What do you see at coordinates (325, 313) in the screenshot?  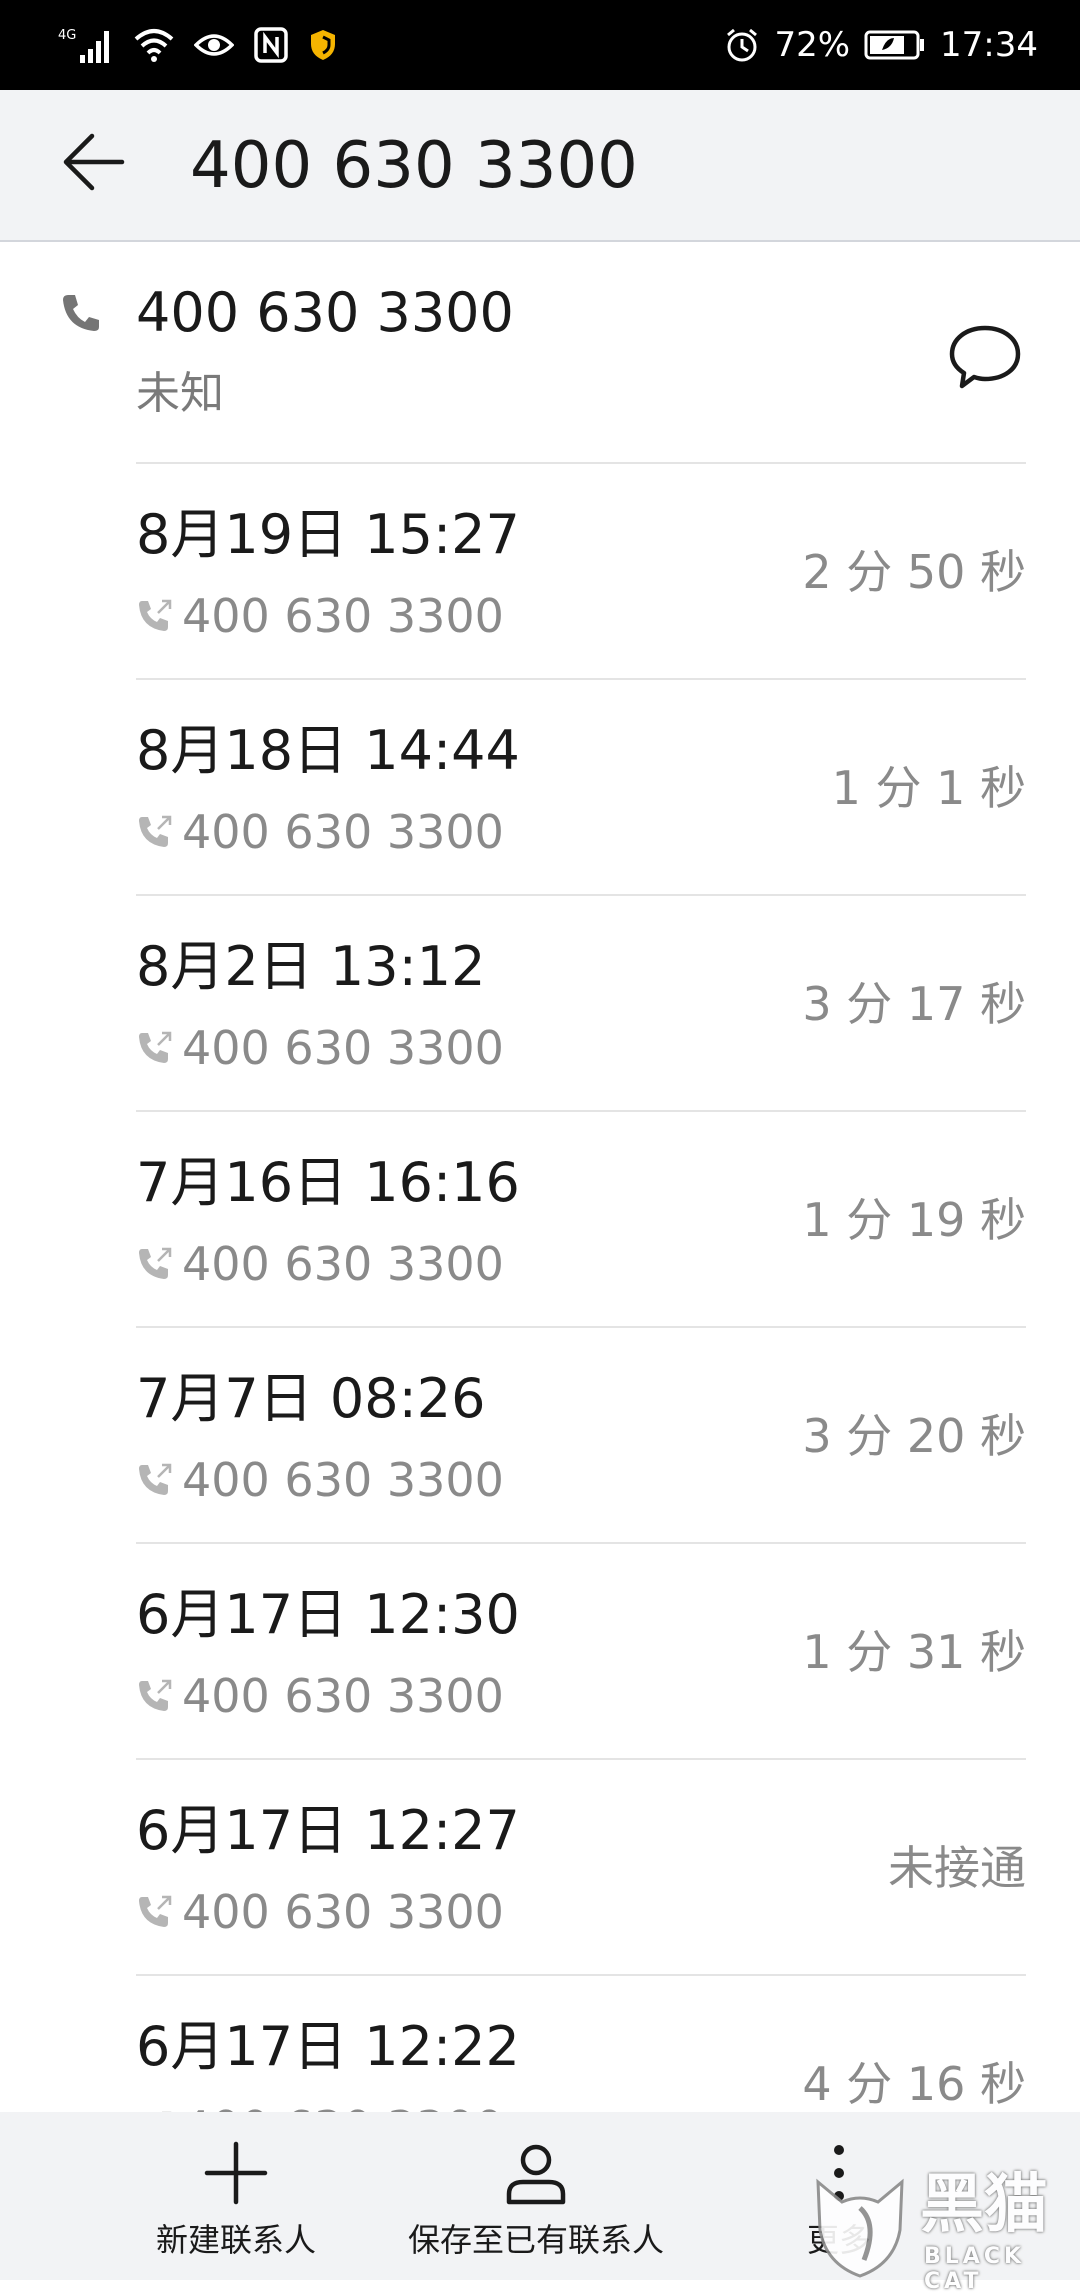 I see `contact-number: 400 630 3300` at bounding box center [325, 313].